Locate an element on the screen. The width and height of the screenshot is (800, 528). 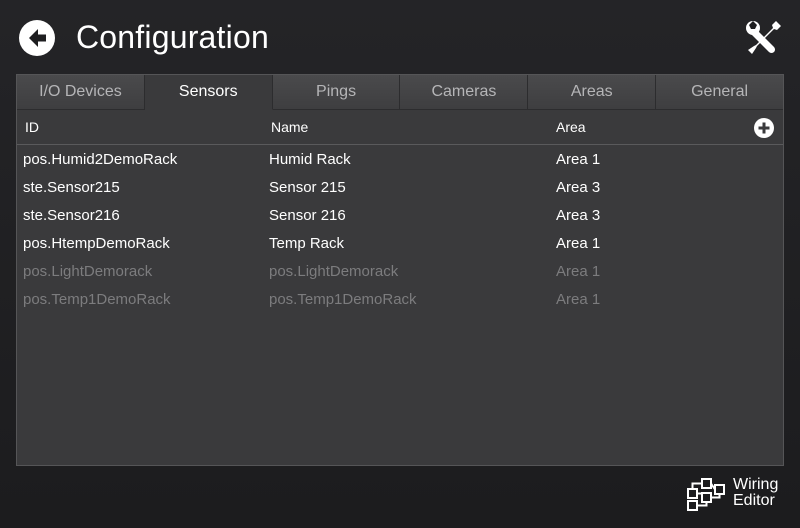
tab-areas: Areas is located at coordinates (592, 92).